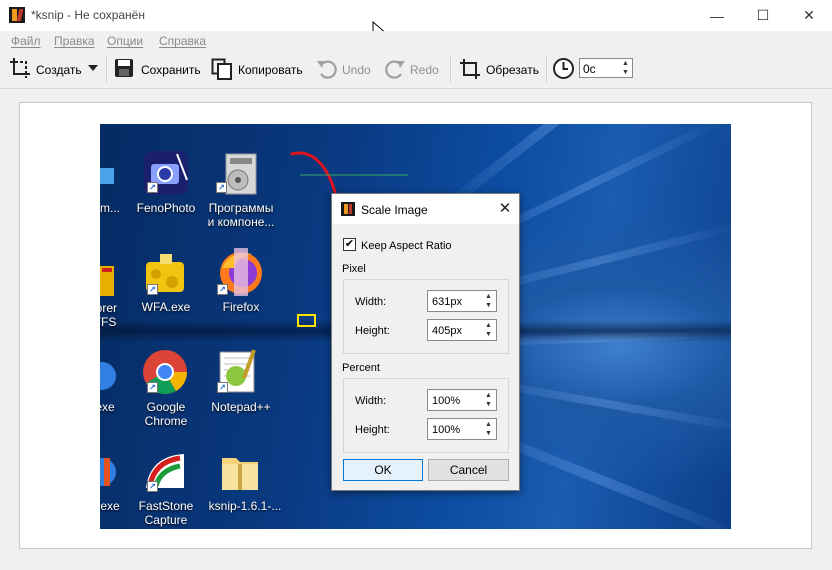 Image resolution: width=832 pixels, height=570 pixels. I want to click on redo-icon, so click(395, 69).